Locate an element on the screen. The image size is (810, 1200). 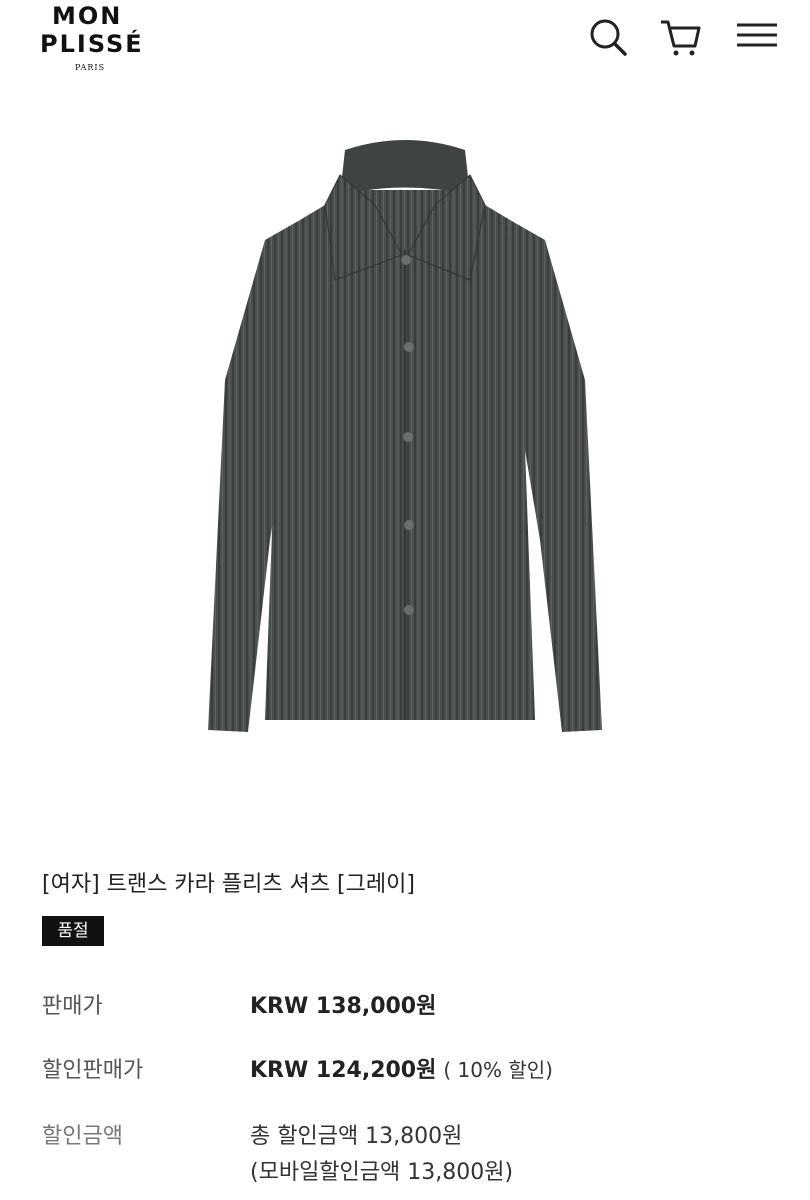
discount-amount-label: 할인금액 is located at coordinates (82, 1136).